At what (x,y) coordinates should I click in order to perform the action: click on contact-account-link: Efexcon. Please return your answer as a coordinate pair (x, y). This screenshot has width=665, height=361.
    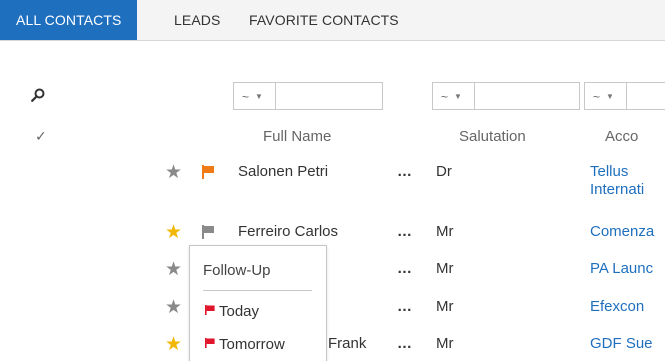
    Looking at the image, I should click on (617, 307).